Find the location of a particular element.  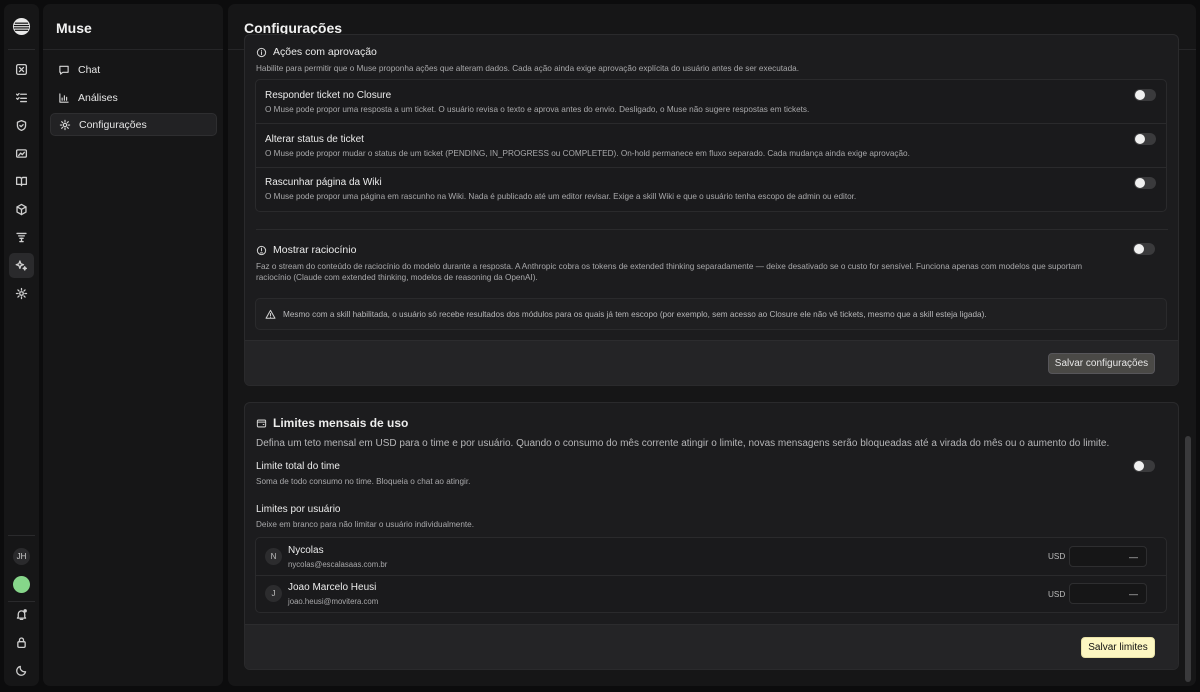

book-icon is located at coordinates (21, 181).